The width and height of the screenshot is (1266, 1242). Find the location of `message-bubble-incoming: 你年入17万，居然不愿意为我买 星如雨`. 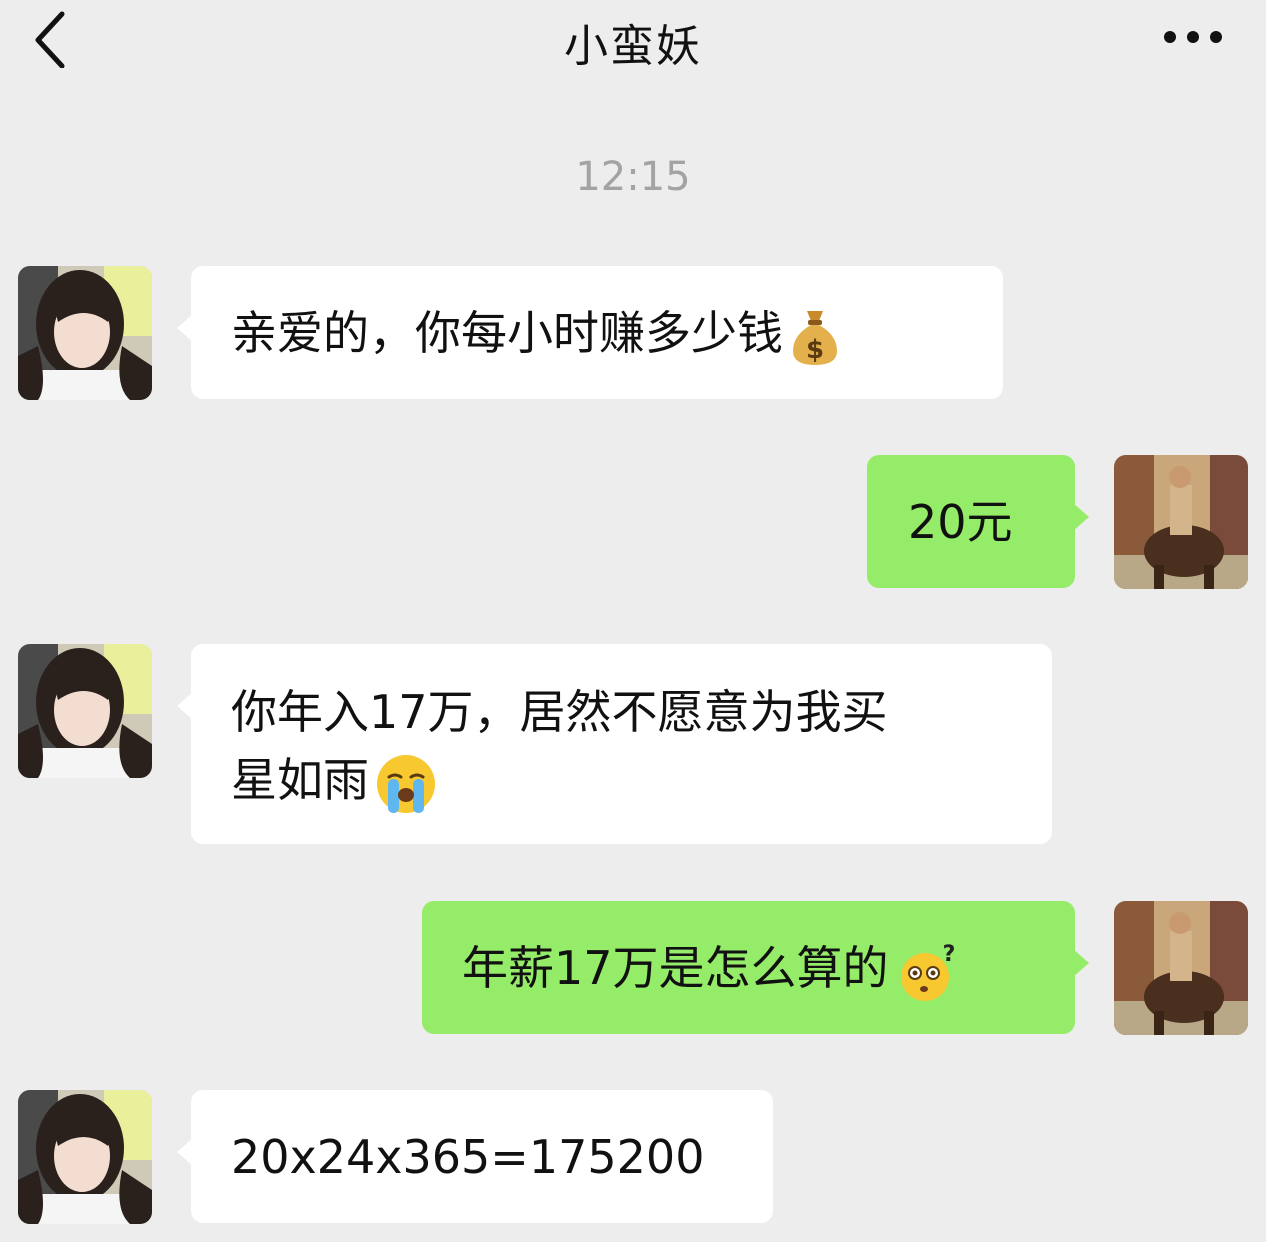

message-bubble-incoming: 你年入17万，居然不愿意为我买 星如雨 is located at coordinates (614, 744).